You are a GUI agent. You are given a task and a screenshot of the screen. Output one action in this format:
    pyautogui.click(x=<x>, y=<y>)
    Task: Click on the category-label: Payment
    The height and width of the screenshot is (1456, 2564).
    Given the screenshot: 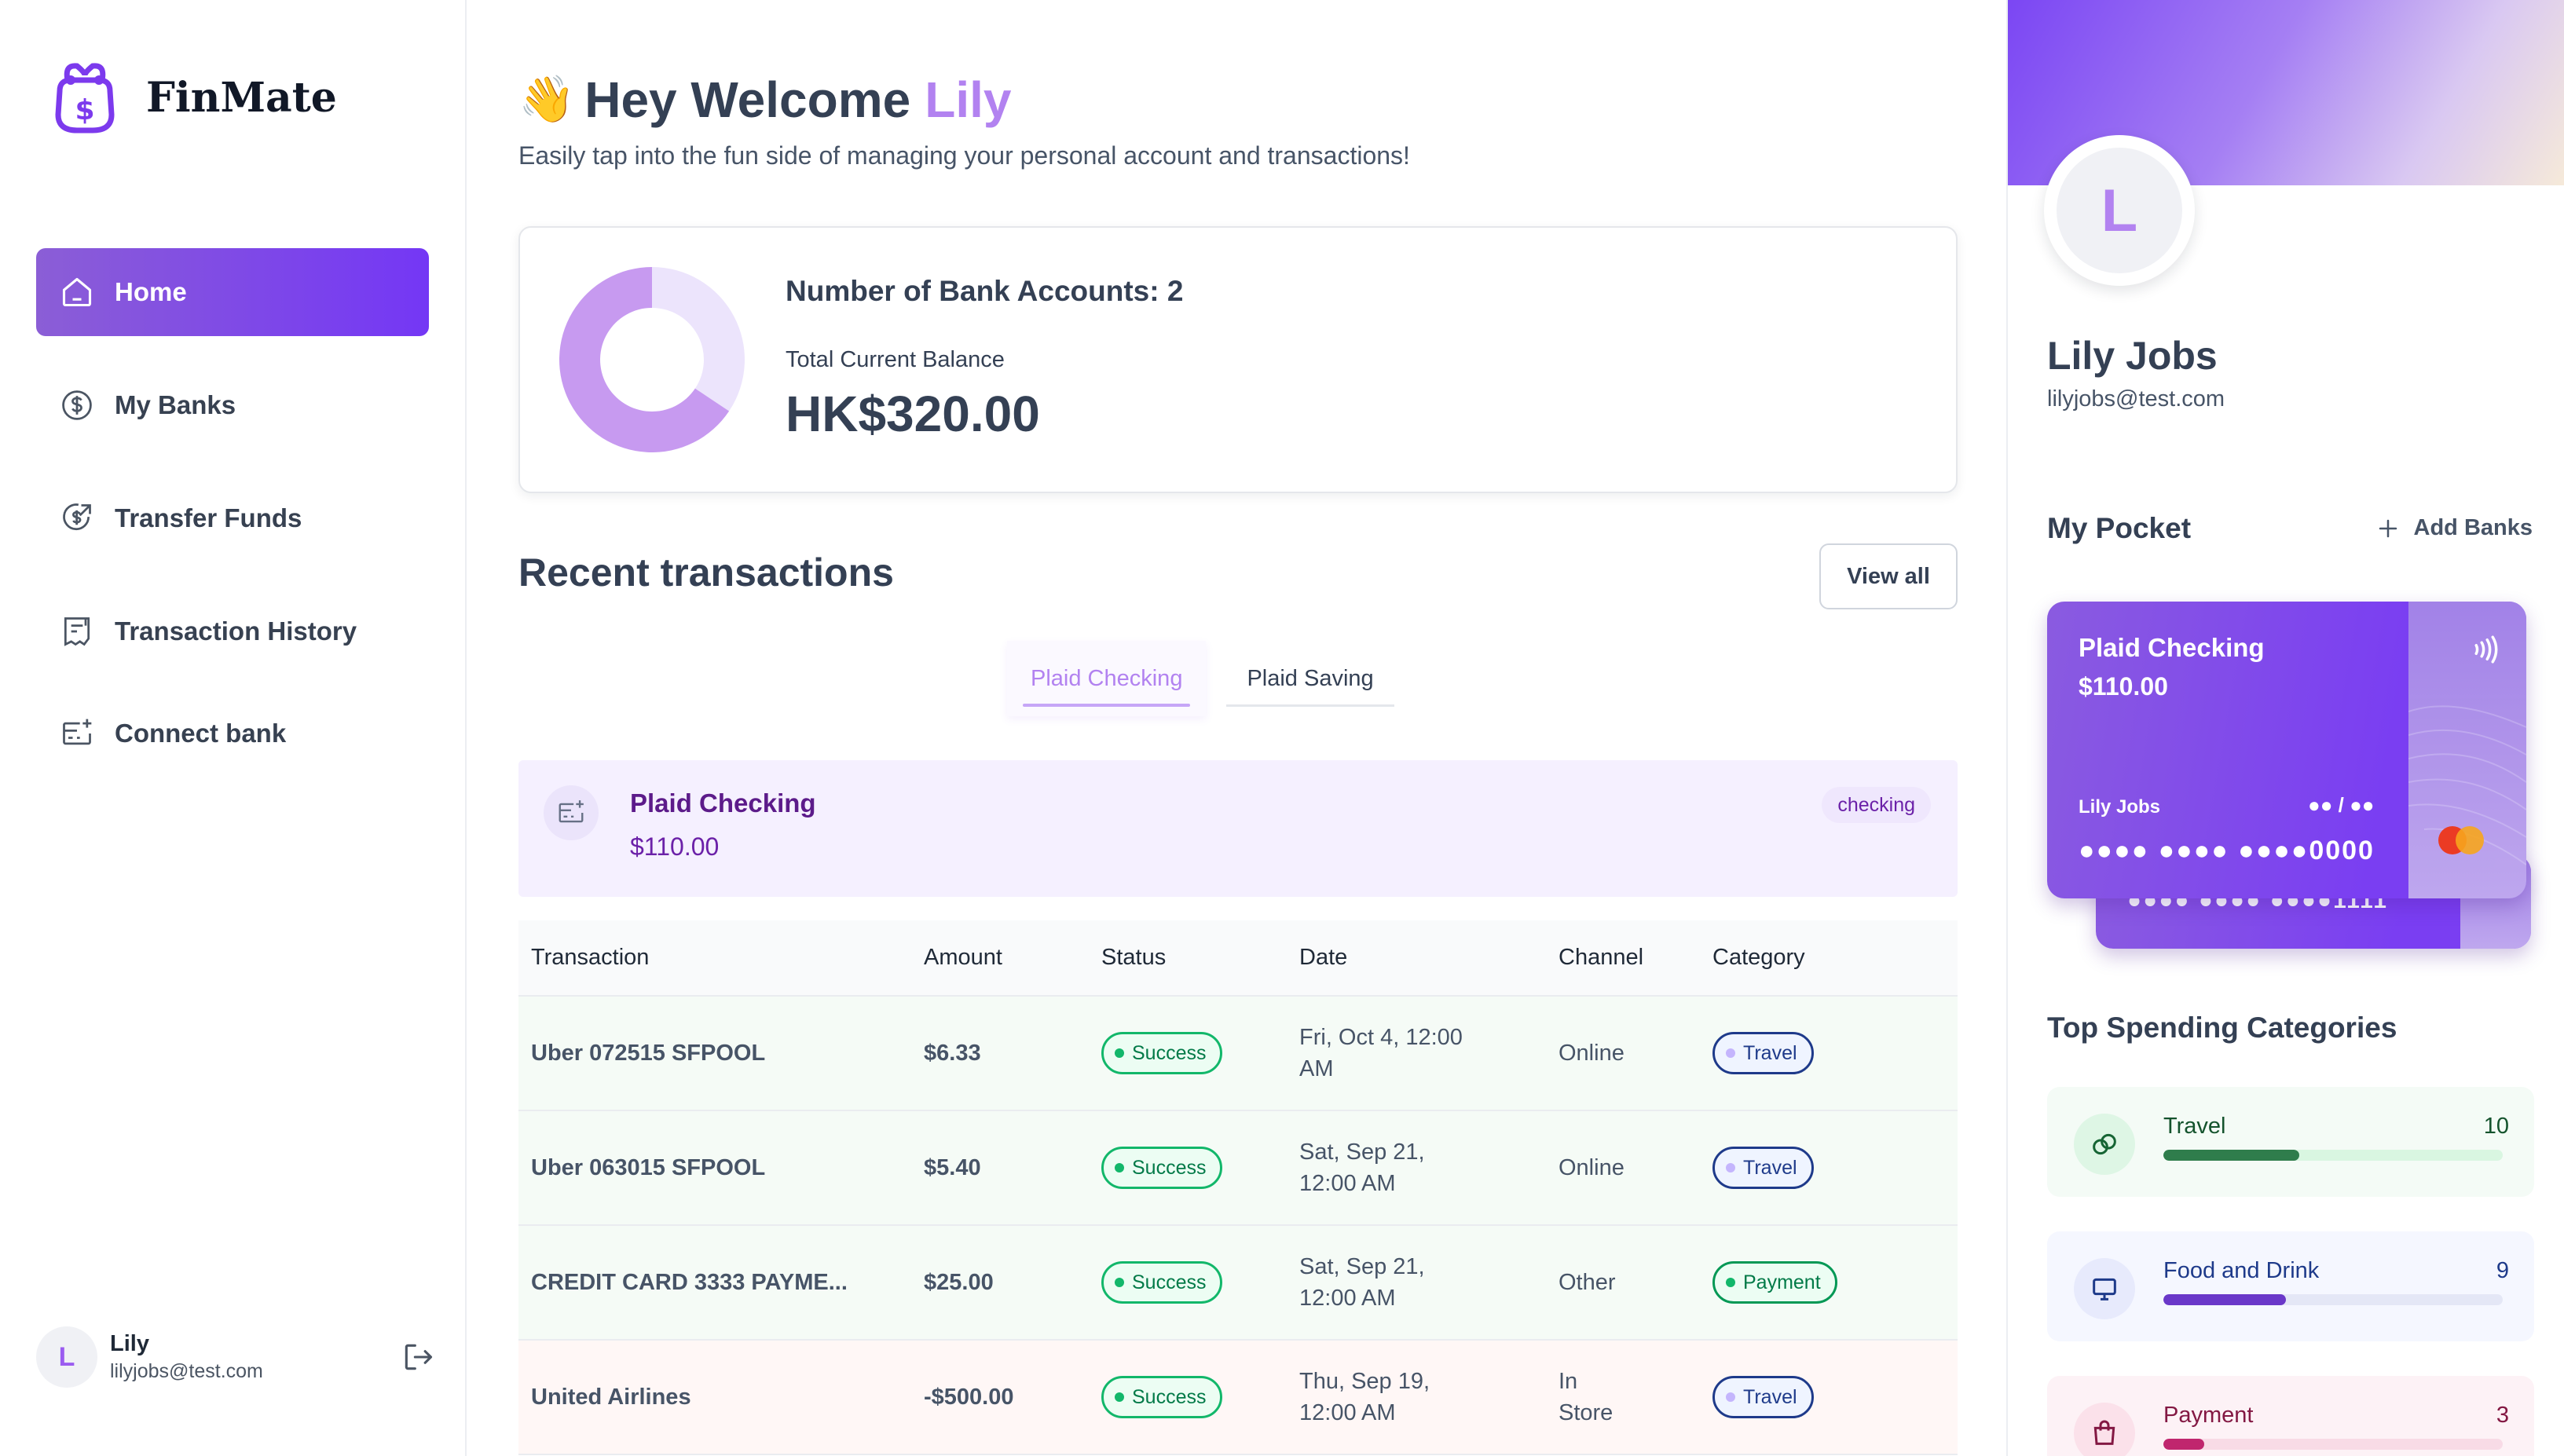 What is the action you would take?
    pyautogui.click(x=2208, y=1415)
    